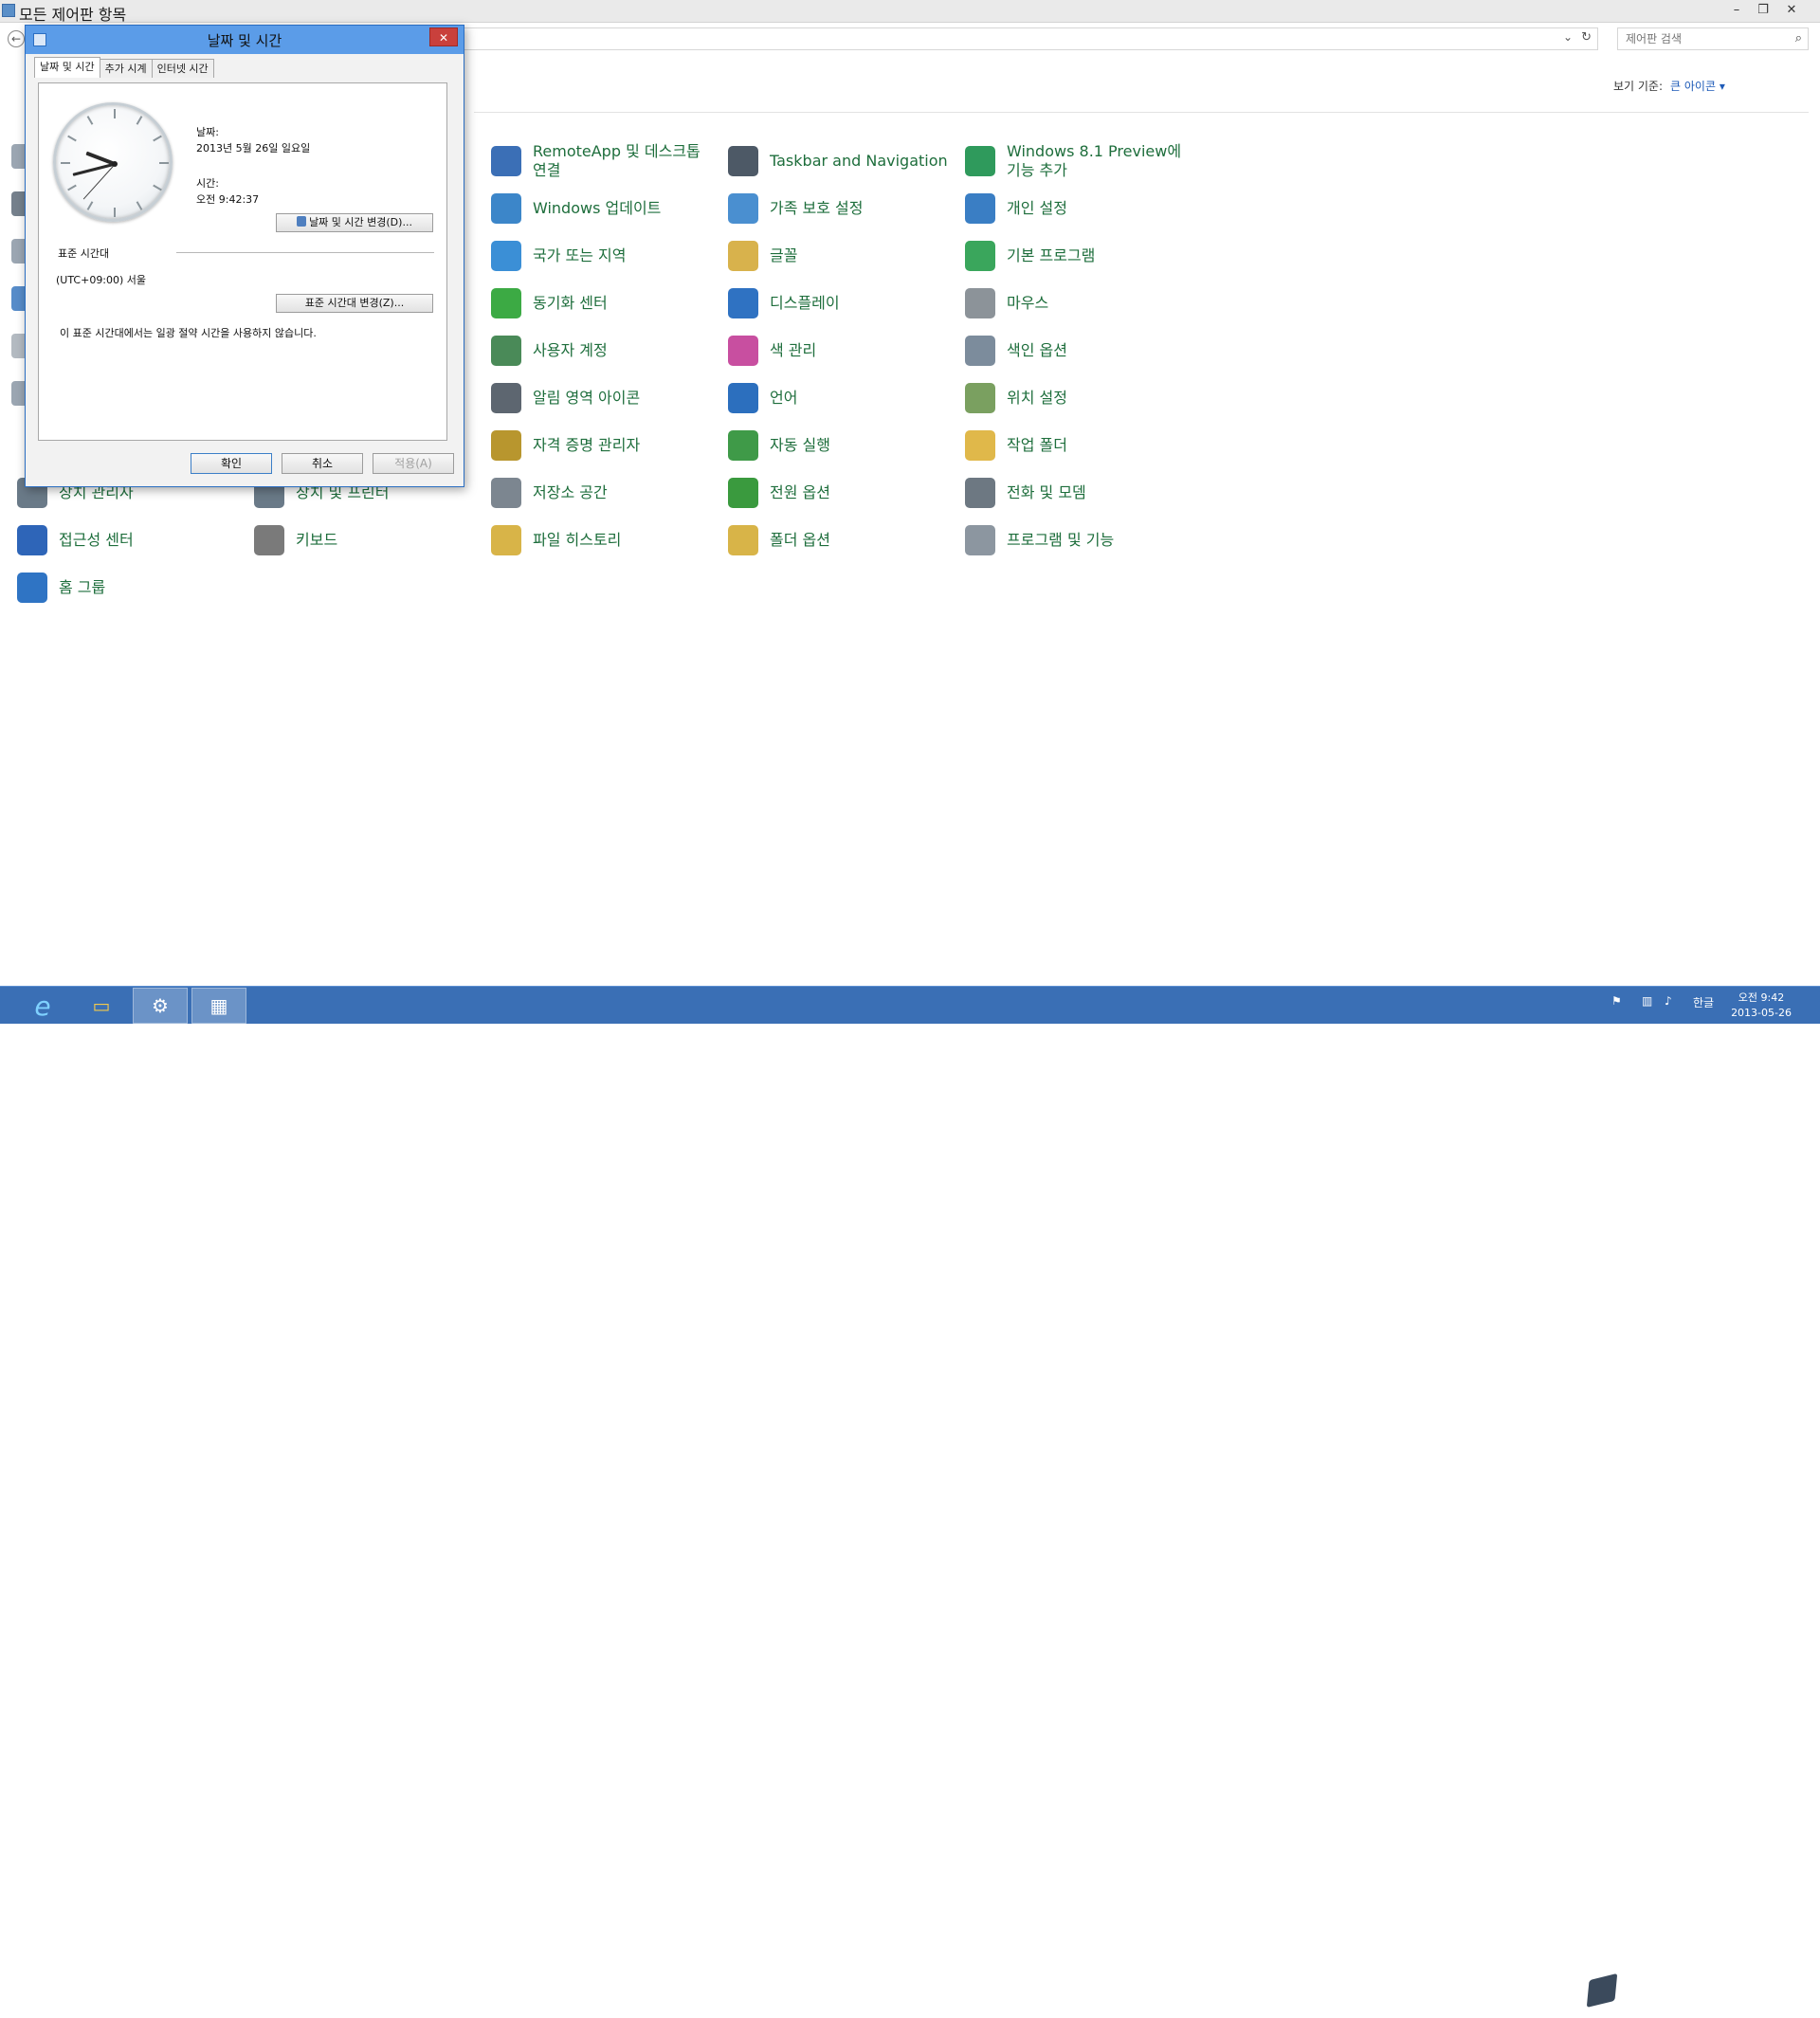 This screenshot has width=1820, height=2018. What do you see at coordinates (443, 37) in the screenshot?
I see `dialog-close-button: ✕` at bounding box center [443, 37].